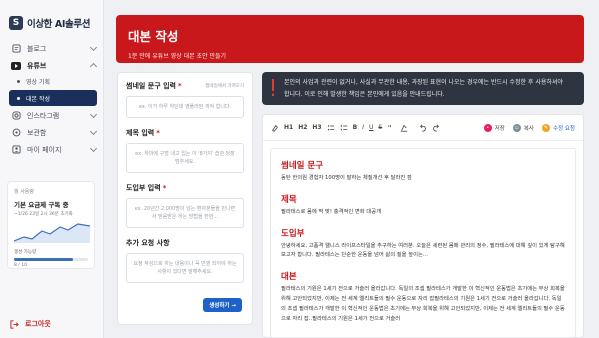 Image resolution: width=599 pixels, height=338 pixels. Describe the element at coordinates (224, 86) in the screenshot. I see `import-from-thumbnail-link: 썸네일에서 가져오기` at that location.